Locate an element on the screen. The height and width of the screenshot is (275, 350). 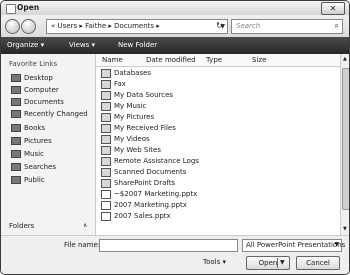
picture-folder-icon is located at coordinates (106, 117).